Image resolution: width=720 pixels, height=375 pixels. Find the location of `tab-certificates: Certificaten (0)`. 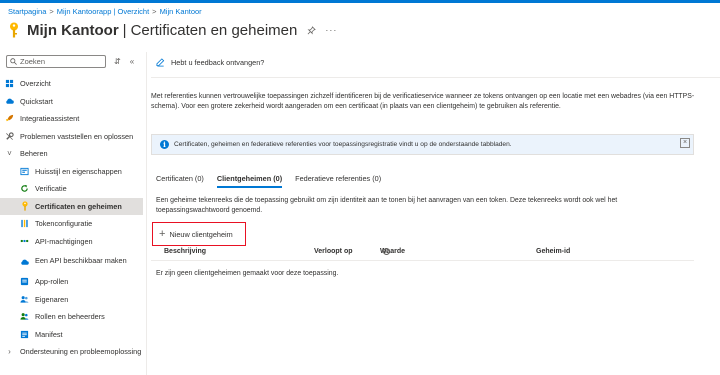

tab-certificates: Certificaten (0) is located at coordinates (180, 181).